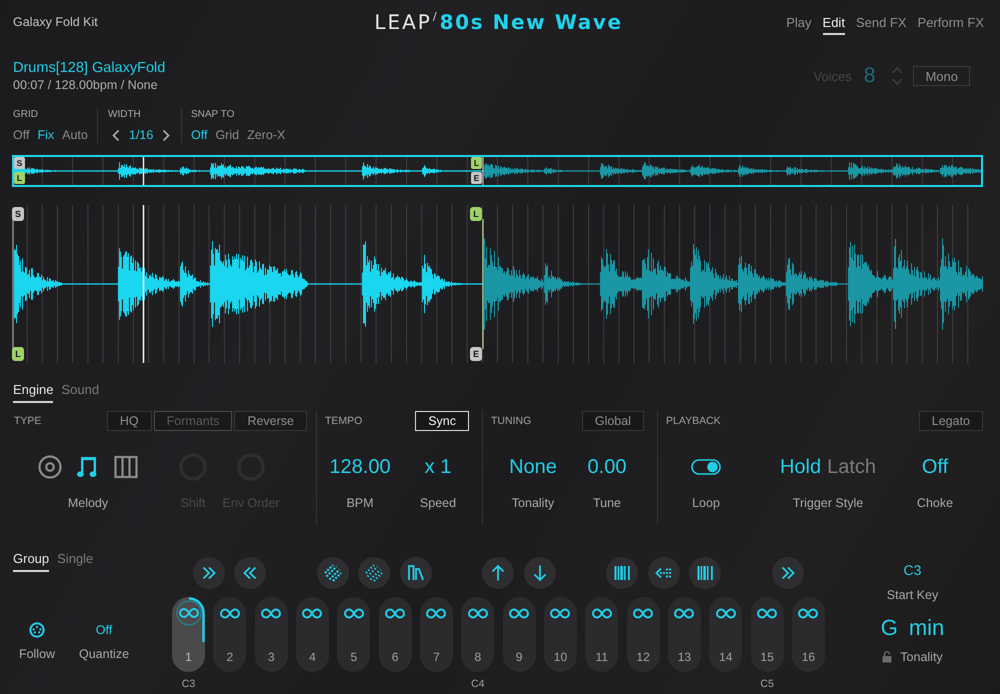 The width and height of the screenshot is (1000, 694). I want to click on follow-label: Follow, so click(37, 654).